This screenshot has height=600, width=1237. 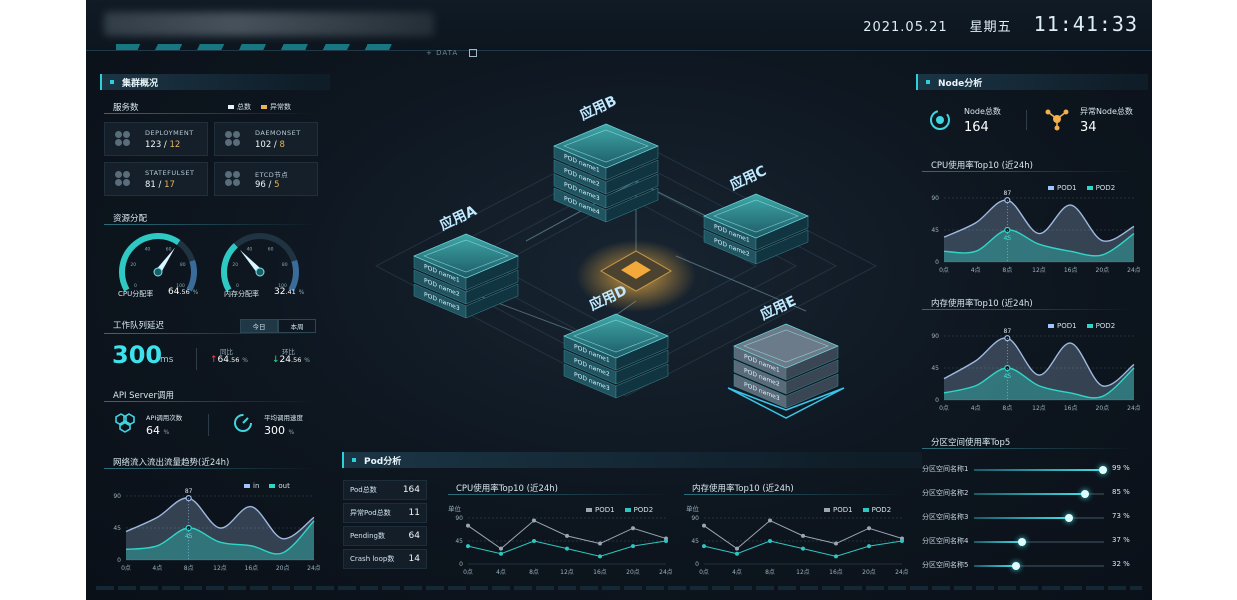 I want to click on statefulset-card: STATEFULSET 81 / 17, so click(x=156, y=179).